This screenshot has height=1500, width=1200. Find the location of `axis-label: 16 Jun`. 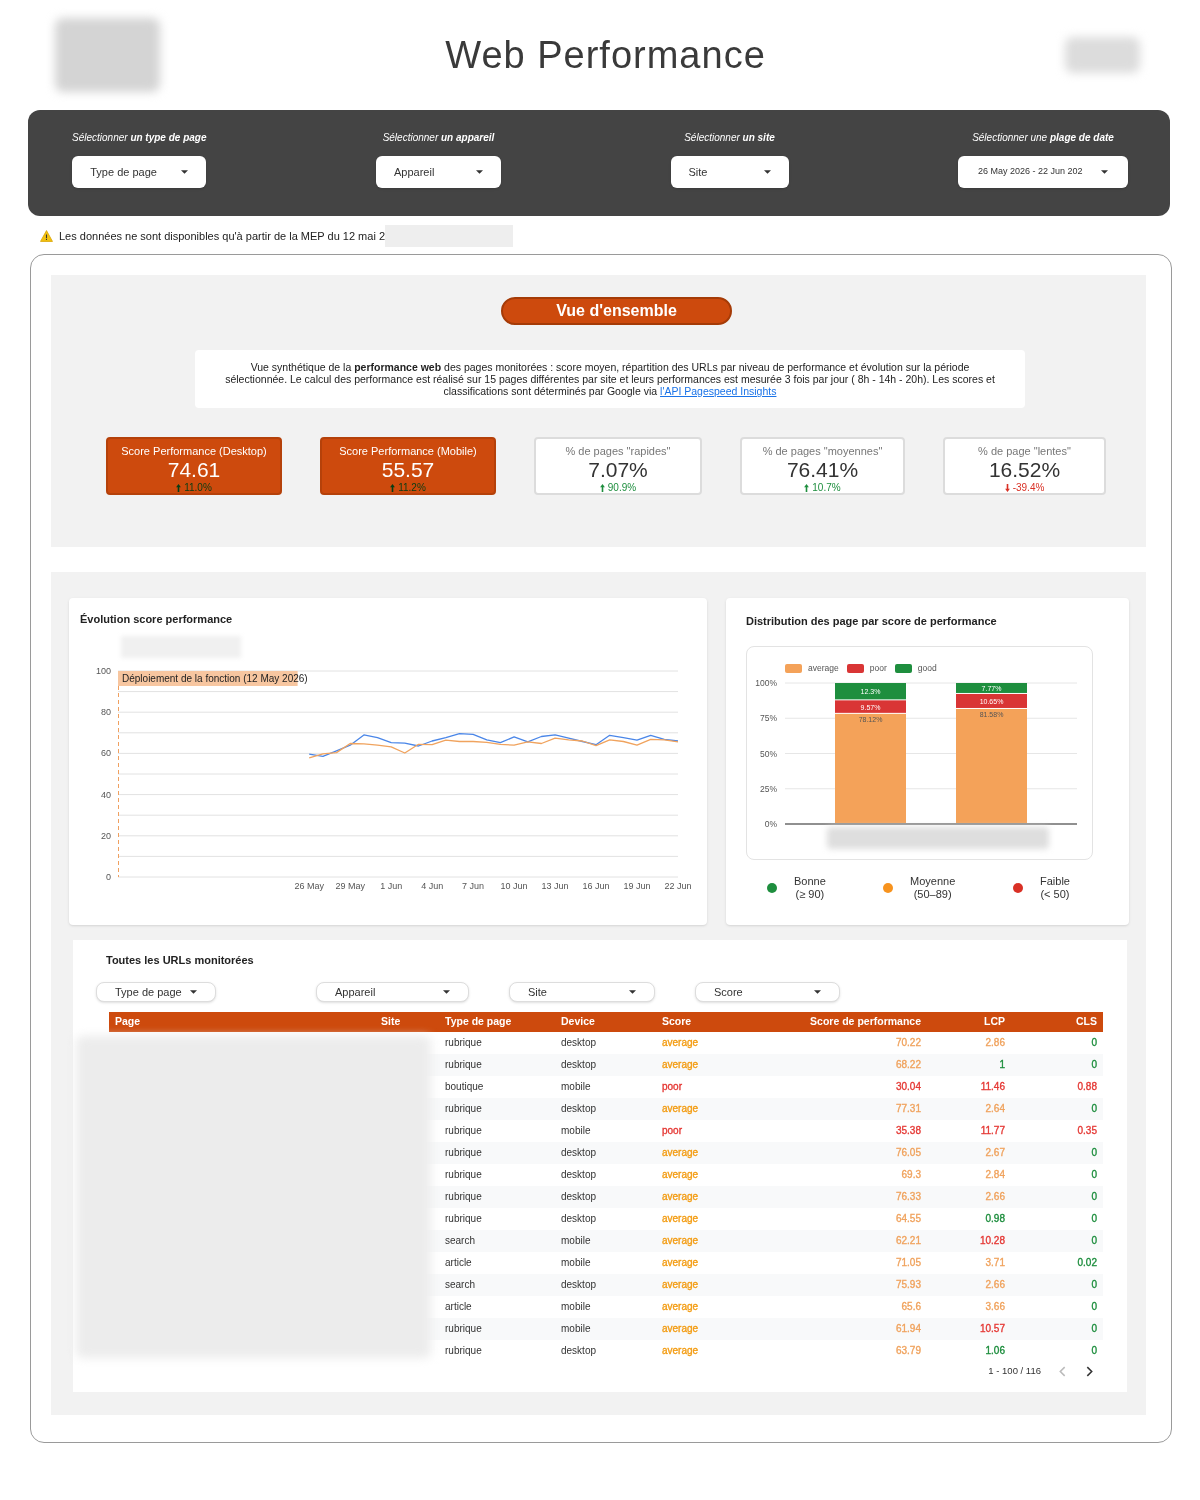

axis-label: 16 Jun is located at coordinates (596, 886).